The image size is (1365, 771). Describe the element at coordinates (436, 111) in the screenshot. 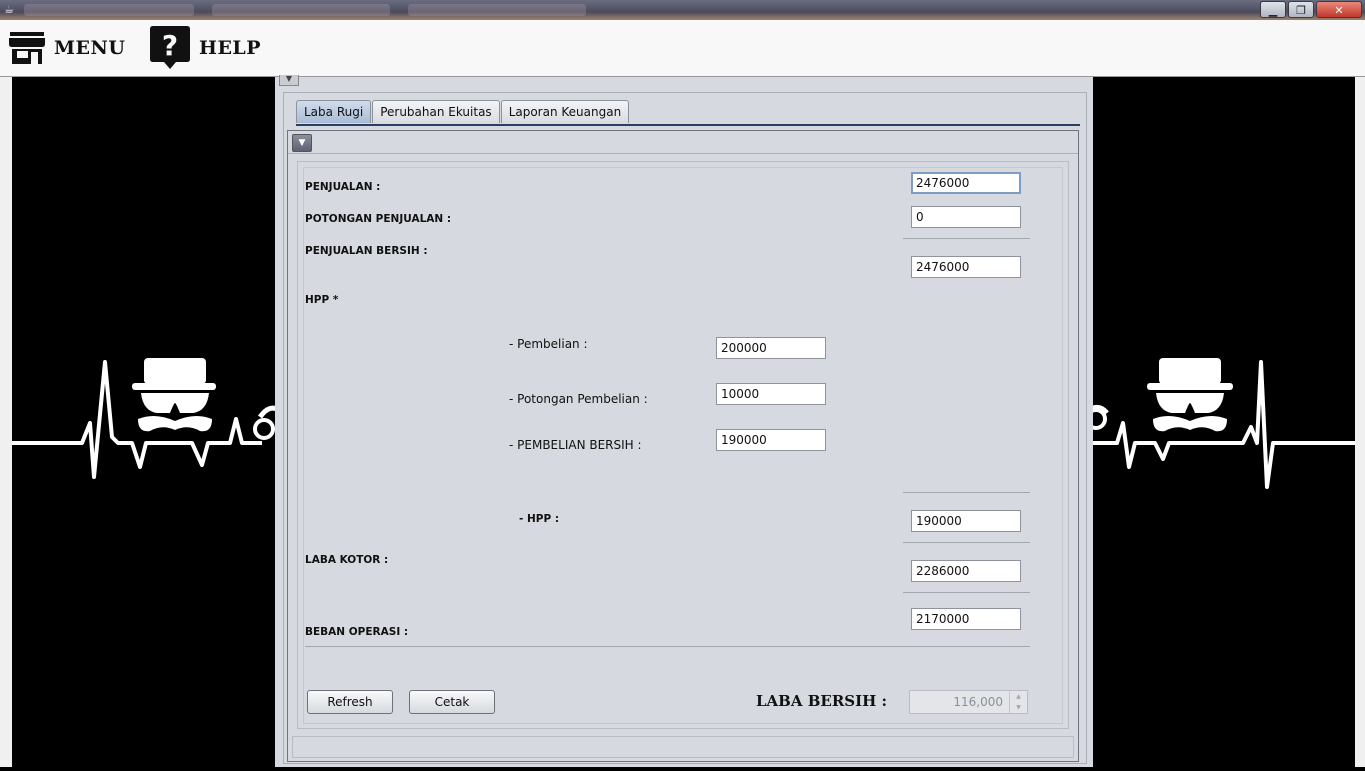

I see `tab-perubahan-ekuitas: Perubahan Ekuitas` at that location.